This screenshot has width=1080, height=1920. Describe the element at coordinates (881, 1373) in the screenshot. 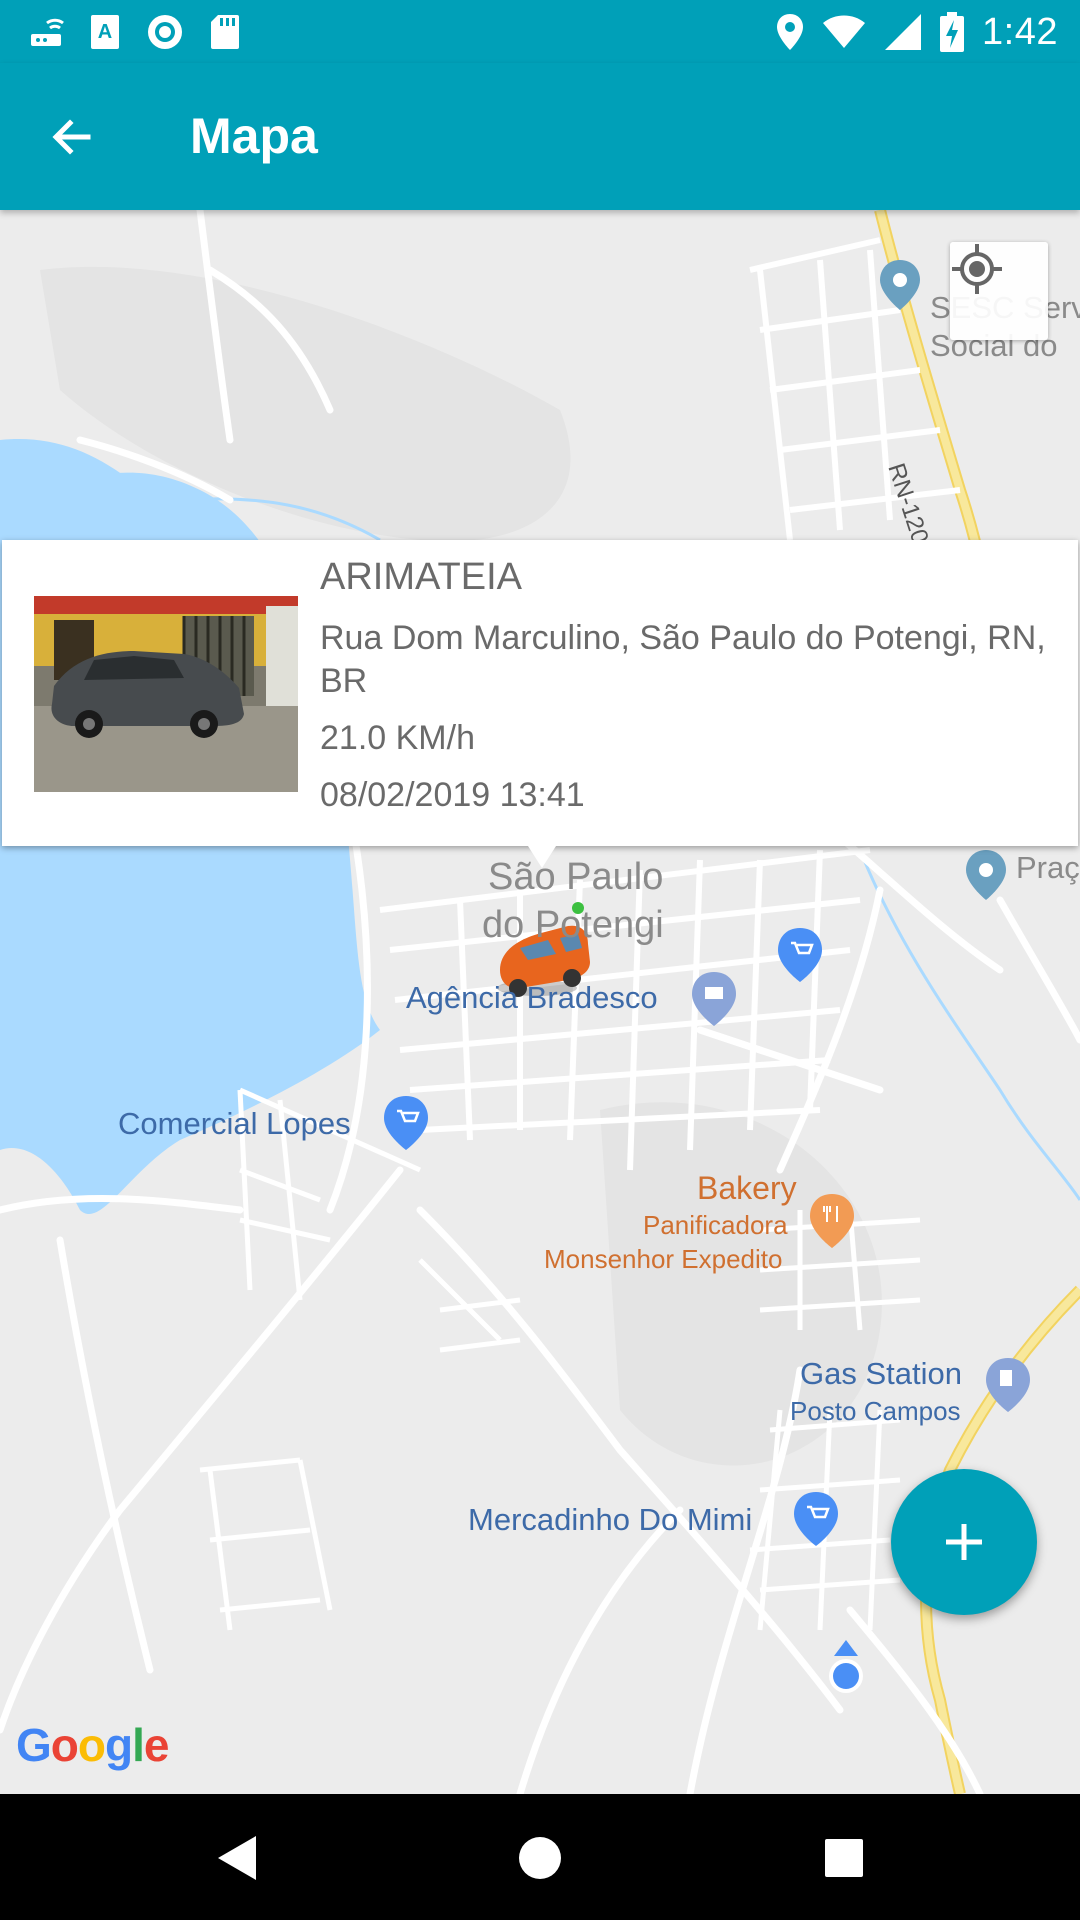

I see `map-label-gas-station: Gas Station` at that location.